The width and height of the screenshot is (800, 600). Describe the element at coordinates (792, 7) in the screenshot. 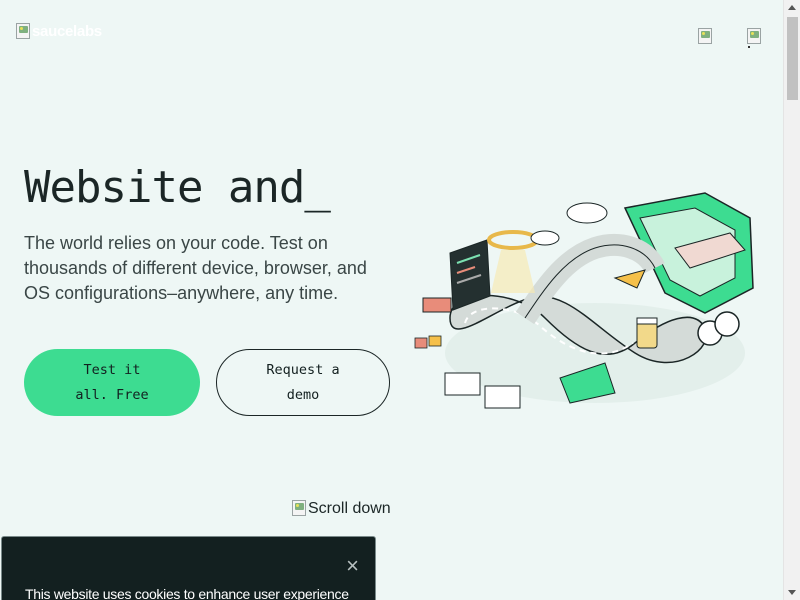

I see `scroll-up-arrow-icon` at that location.